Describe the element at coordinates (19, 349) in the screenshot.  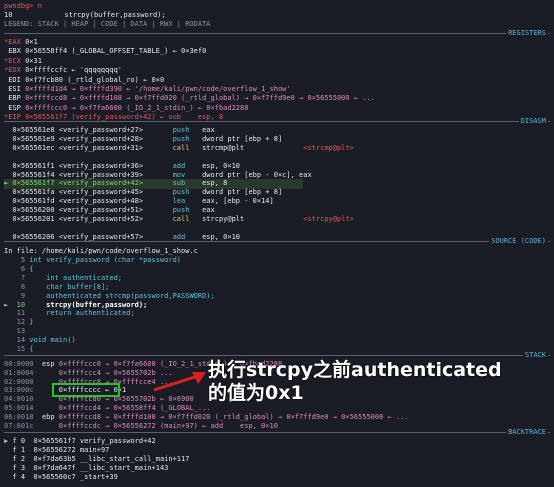
I see `source-line: 15 {` at that location.